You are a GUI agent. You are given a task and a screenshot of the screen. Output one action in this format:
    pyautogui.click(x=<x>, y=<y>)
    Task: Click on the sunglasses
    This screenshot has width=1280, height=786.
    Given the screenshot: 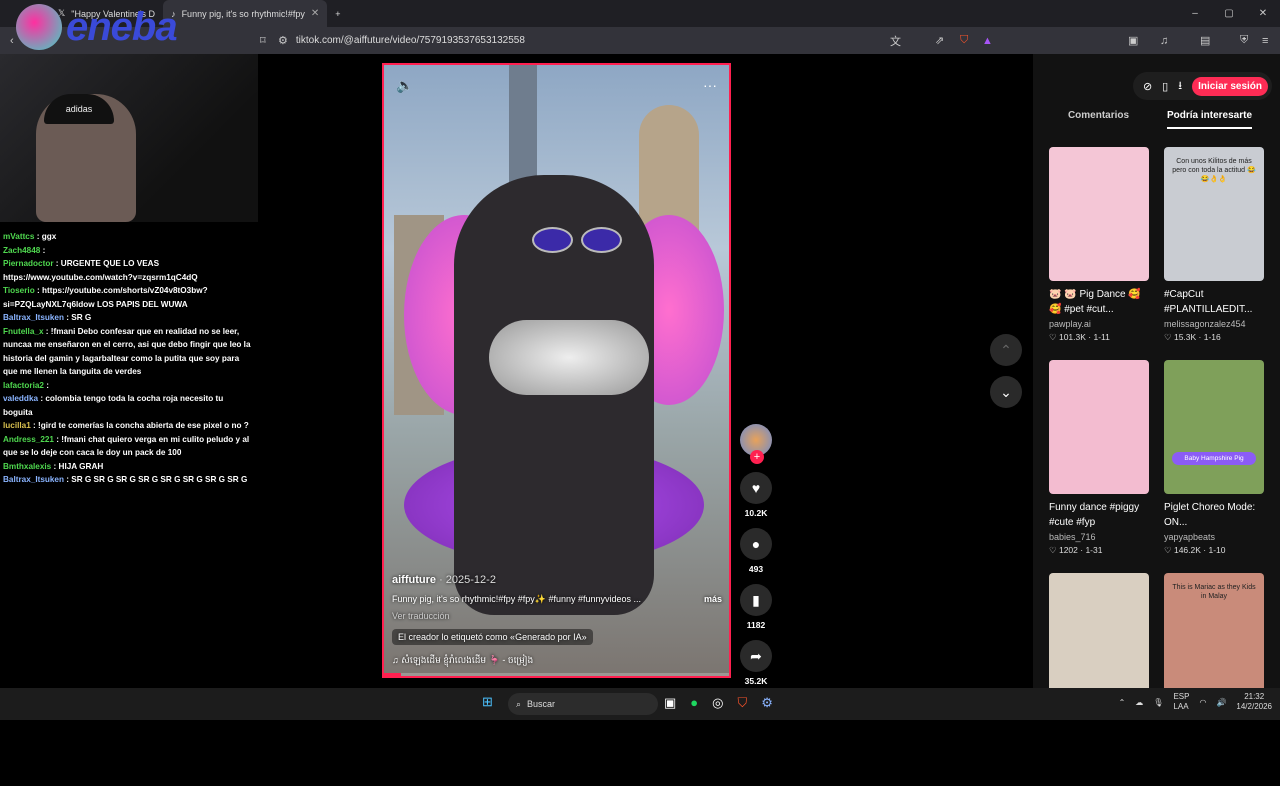 What is the action you would take?
    pyautogui.click(x=577, y=240)
    